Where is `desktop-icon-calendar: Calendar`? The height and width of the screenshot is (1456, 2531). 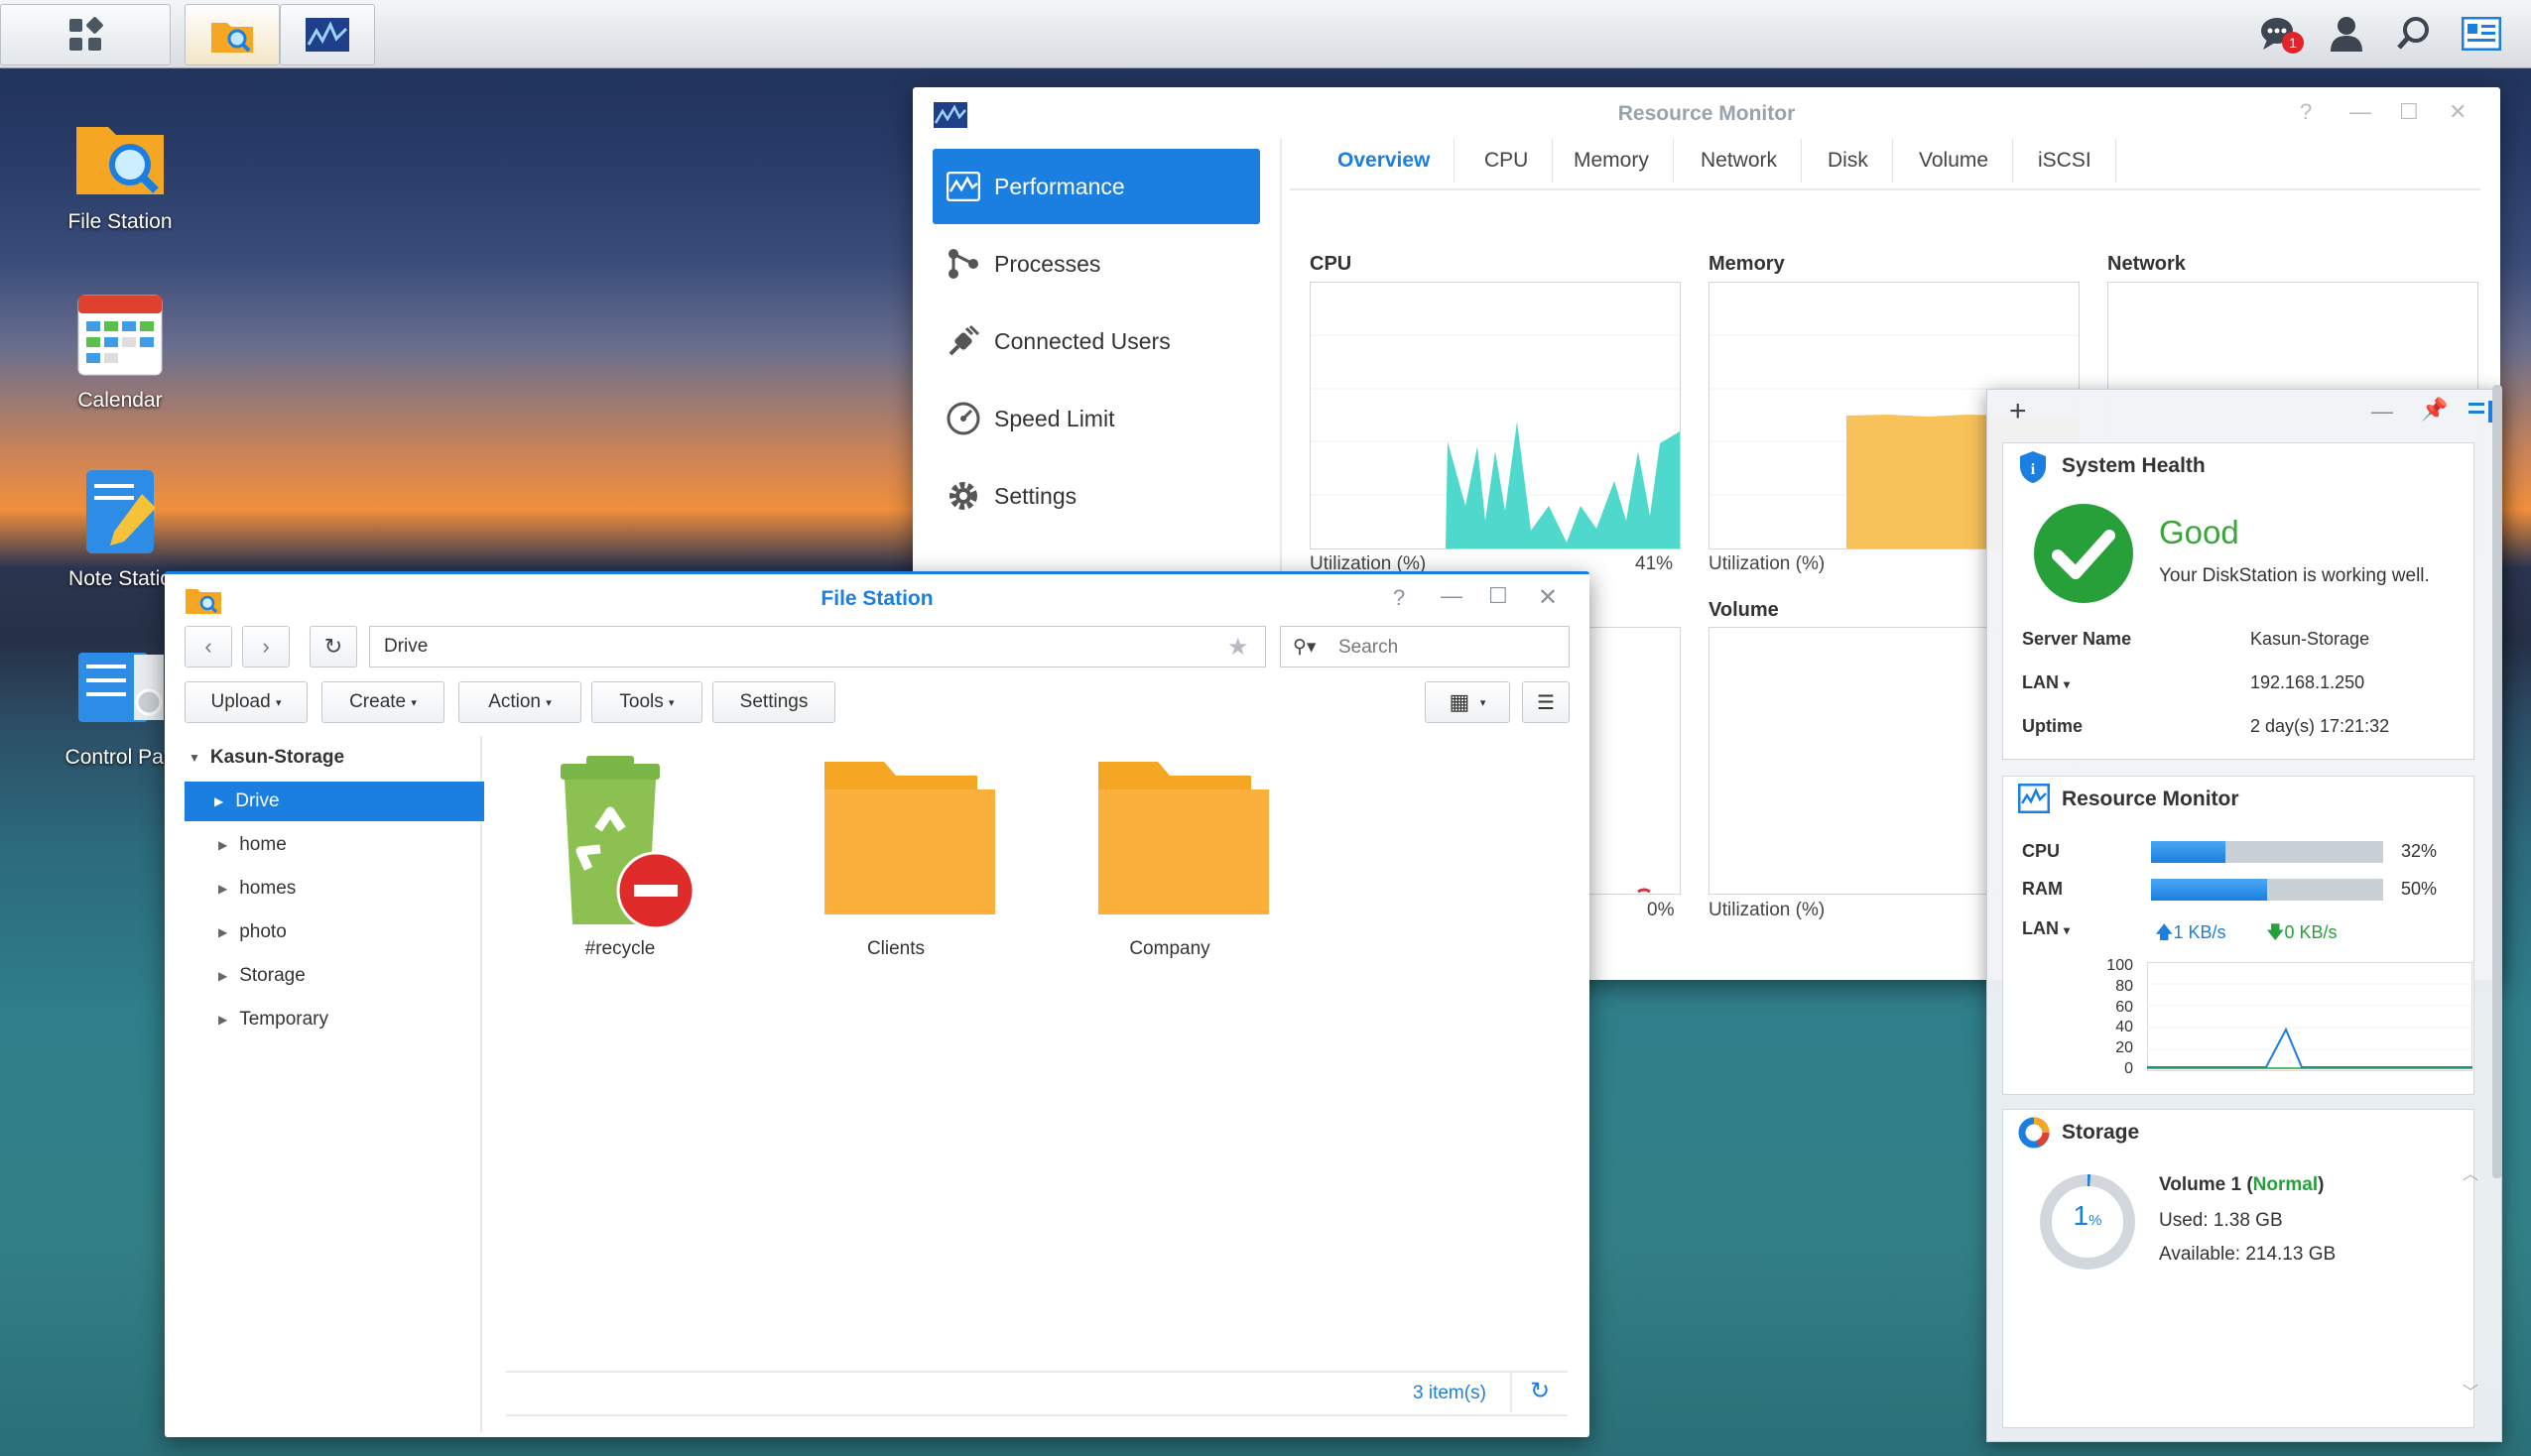
desktop-icon-calendar: Calendar is located at coordinates (120, 349).